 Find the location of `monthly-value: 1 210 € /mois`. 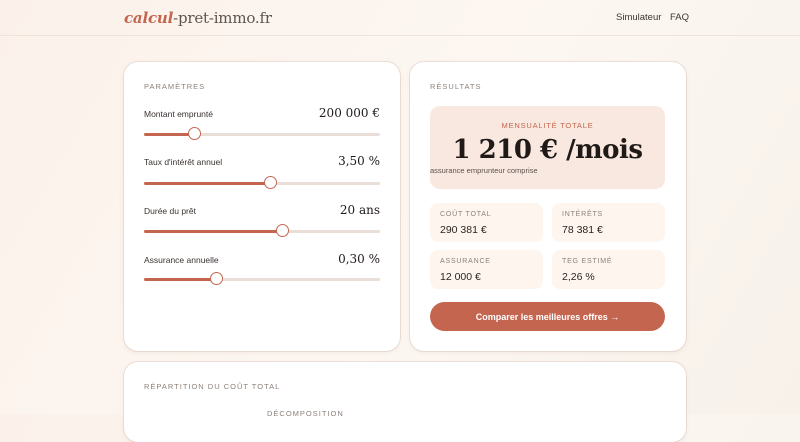

monthly-value: 1 210 € /mois is located at coordinates (547, 150).